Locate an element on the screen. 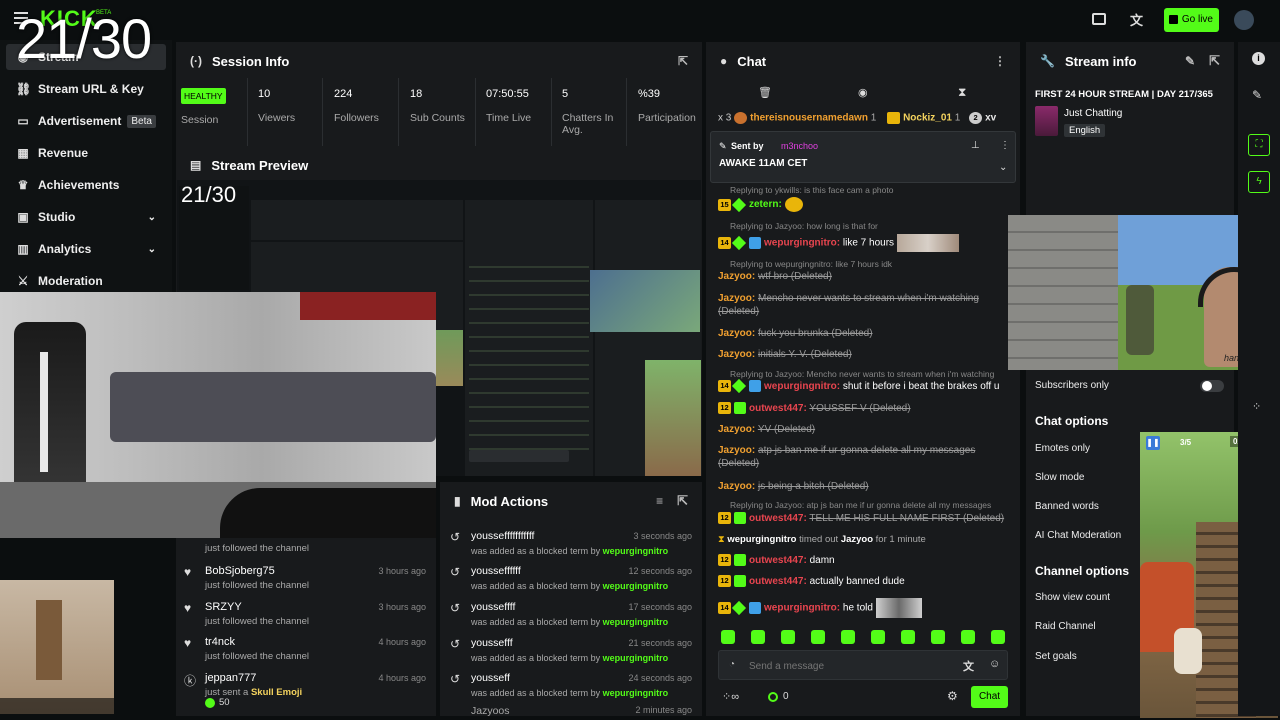 This screenshot has height=720, width=1280. feed-gift-name: Skull Emoji is located at coordinates (276, 692).